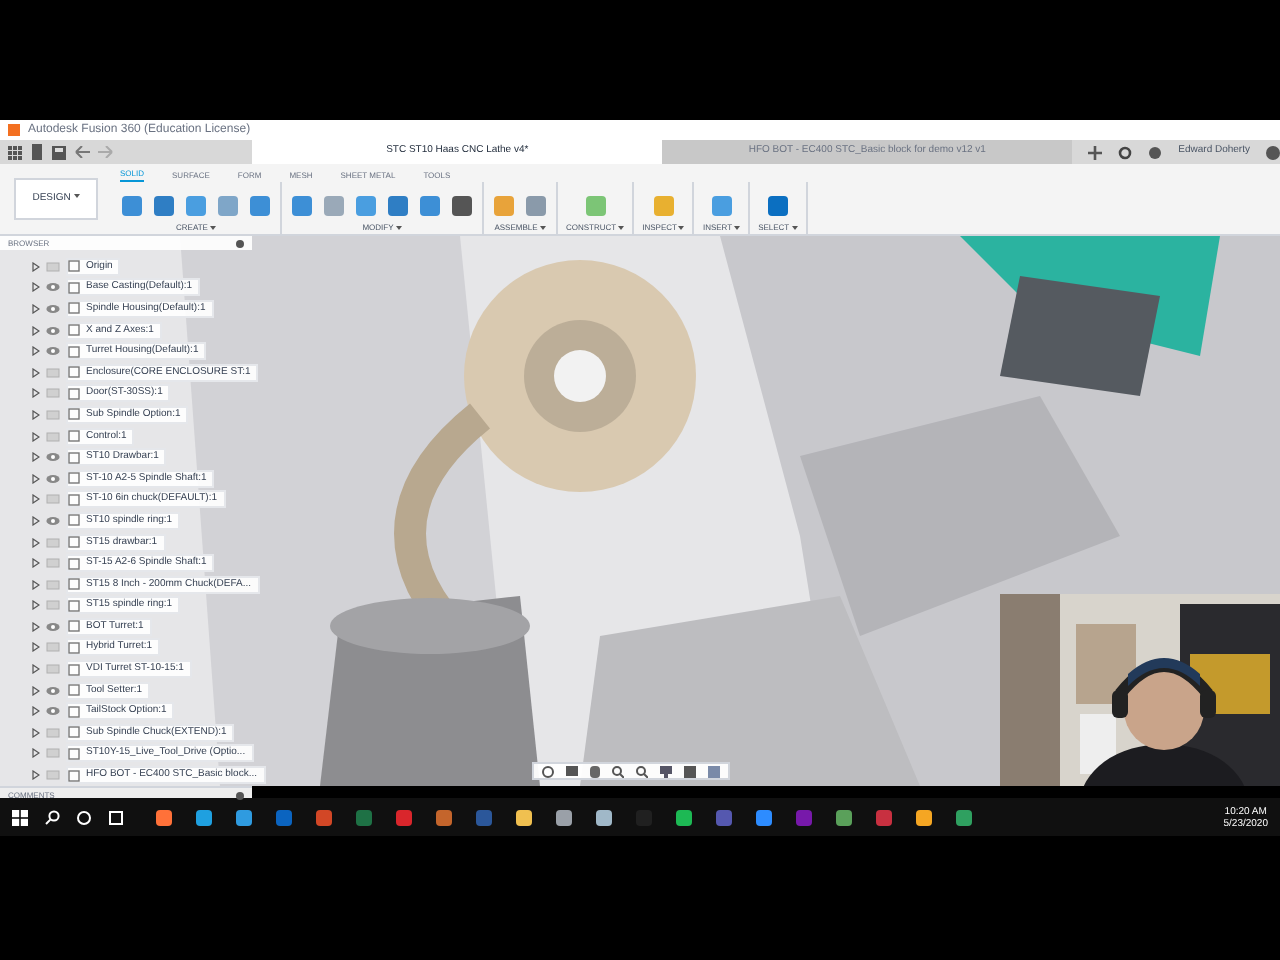  I want to click on undo-icon, so click(82, 152).